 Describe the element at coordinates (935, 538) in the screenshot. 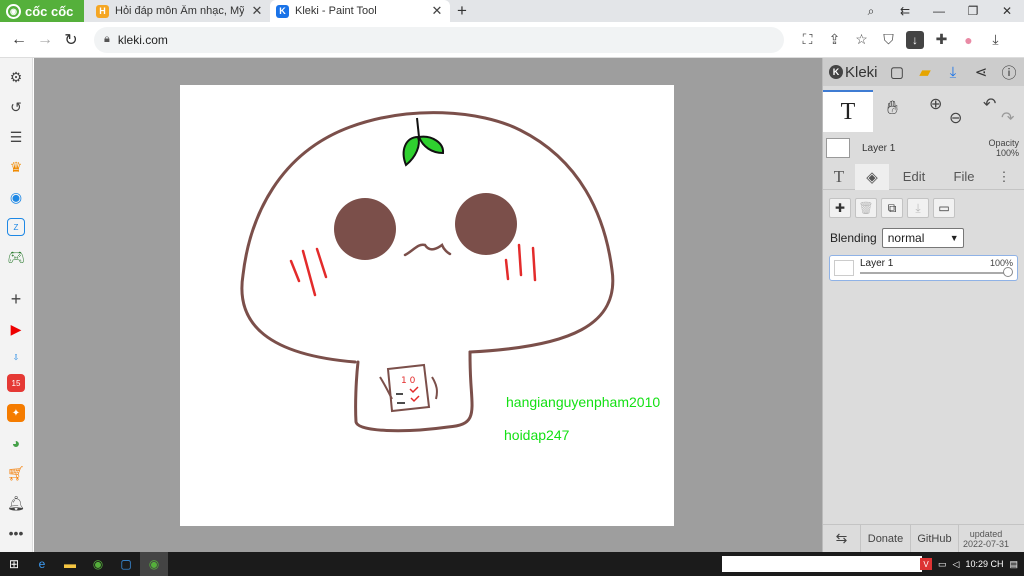

I see `github-link: GitHub` at that location.